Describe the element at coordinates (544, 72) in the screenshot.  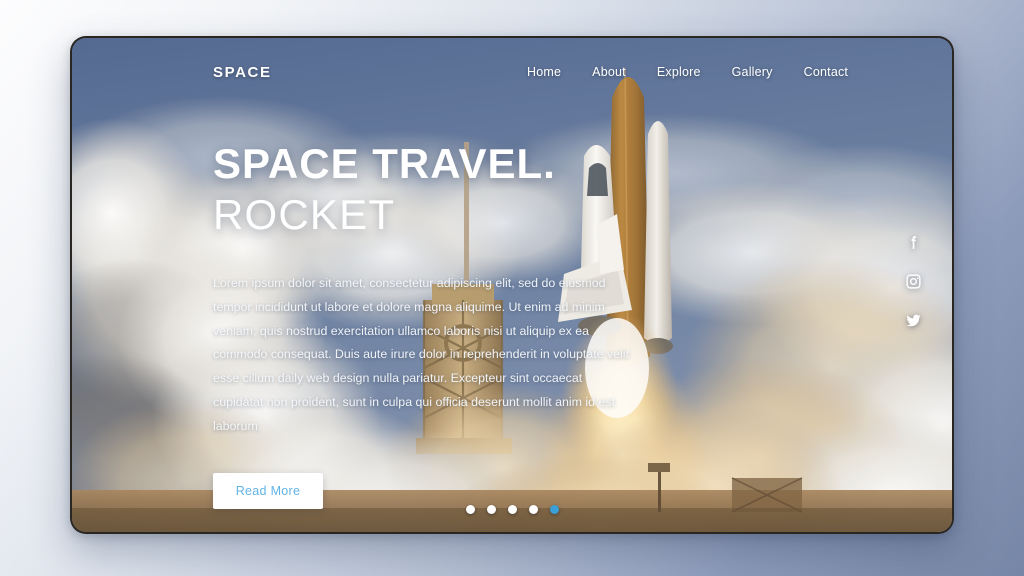
I see `nav-link-home: Home` at that location.